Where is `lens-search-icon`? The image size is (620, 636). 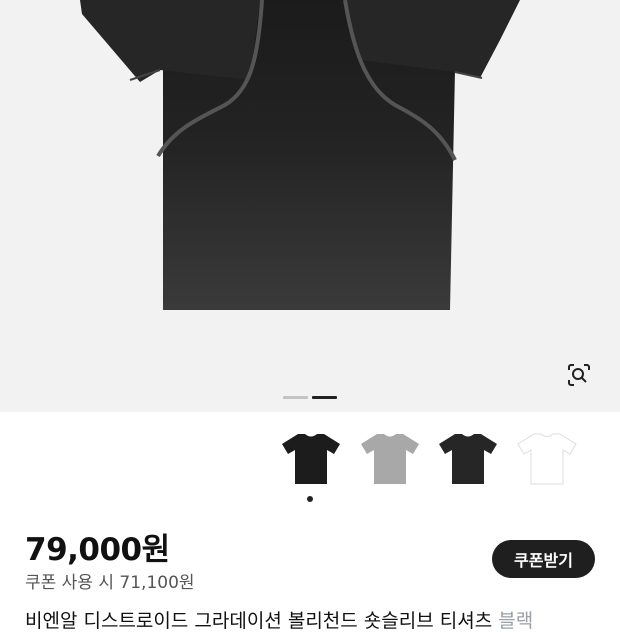
lens-search-icon is located at coordinates (579, 375).